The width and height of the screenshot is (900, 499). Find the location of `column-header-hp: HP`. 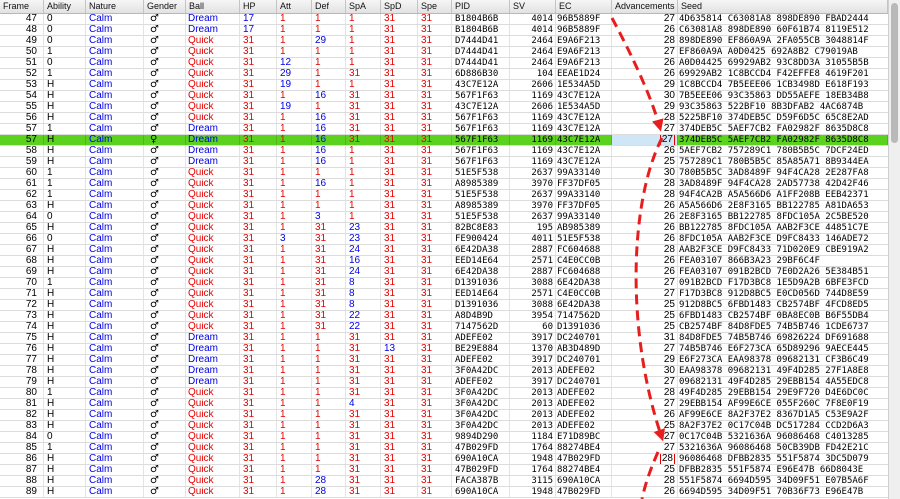

column-header-hp: HP is located at coordinates (258, 6).